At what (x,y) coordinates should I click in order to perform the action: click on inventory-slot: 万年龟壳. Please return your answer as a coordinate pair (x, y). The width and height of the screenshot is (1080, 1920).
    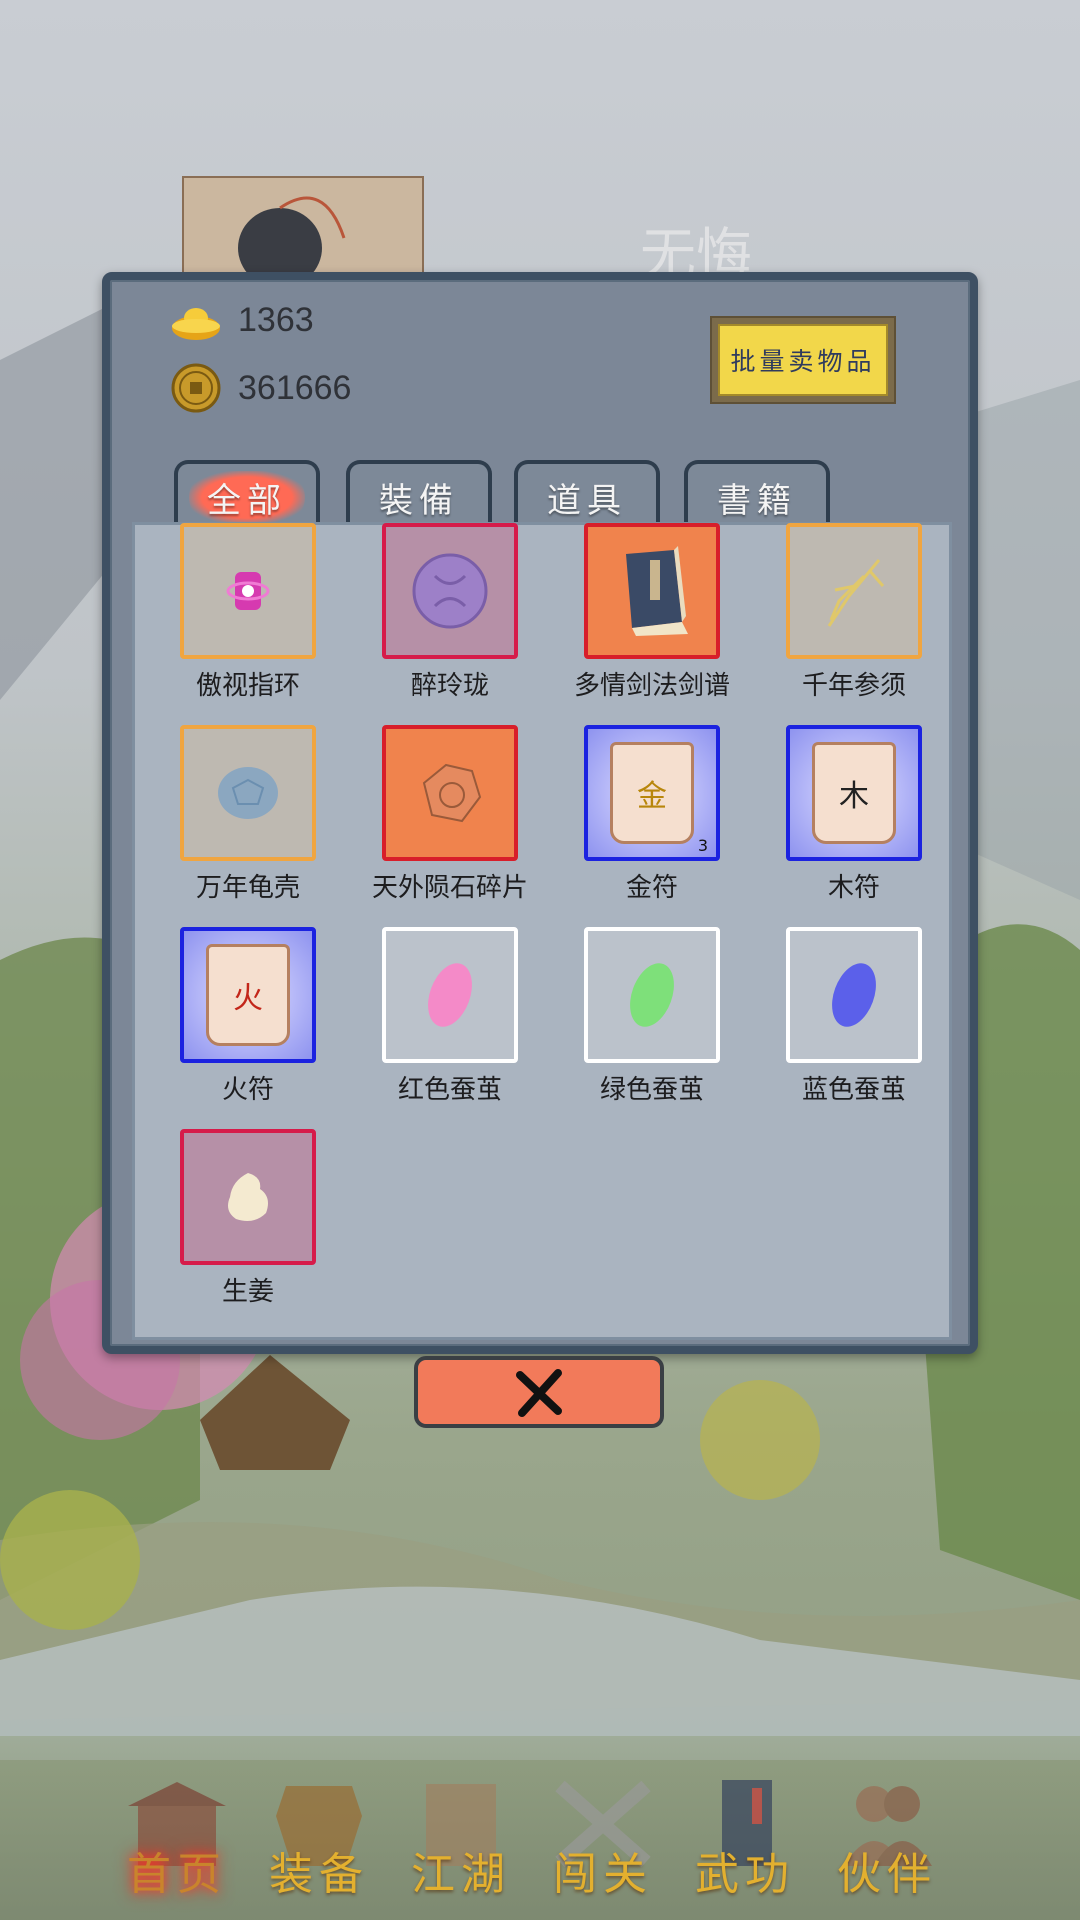
    Looking at the image, I should click on (248, 814).